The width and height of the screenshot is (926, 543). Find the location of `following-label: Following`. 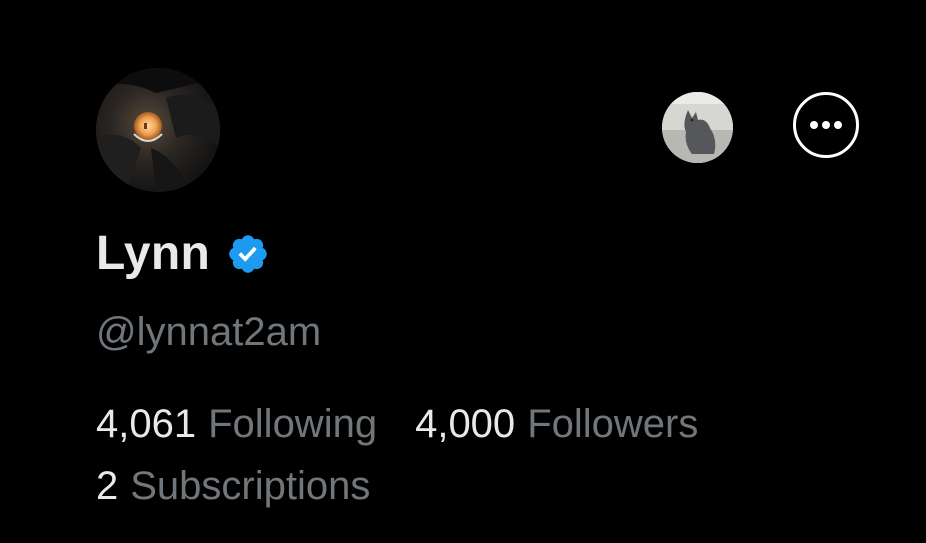

following-label: Following is located at coordinates (293, 424).